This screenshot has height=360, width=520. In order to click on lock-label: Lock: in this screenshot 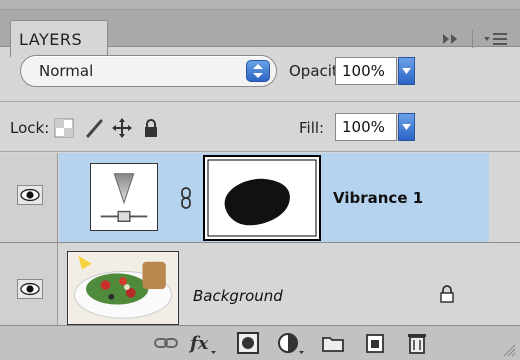, I will do `click(30, 128)`.